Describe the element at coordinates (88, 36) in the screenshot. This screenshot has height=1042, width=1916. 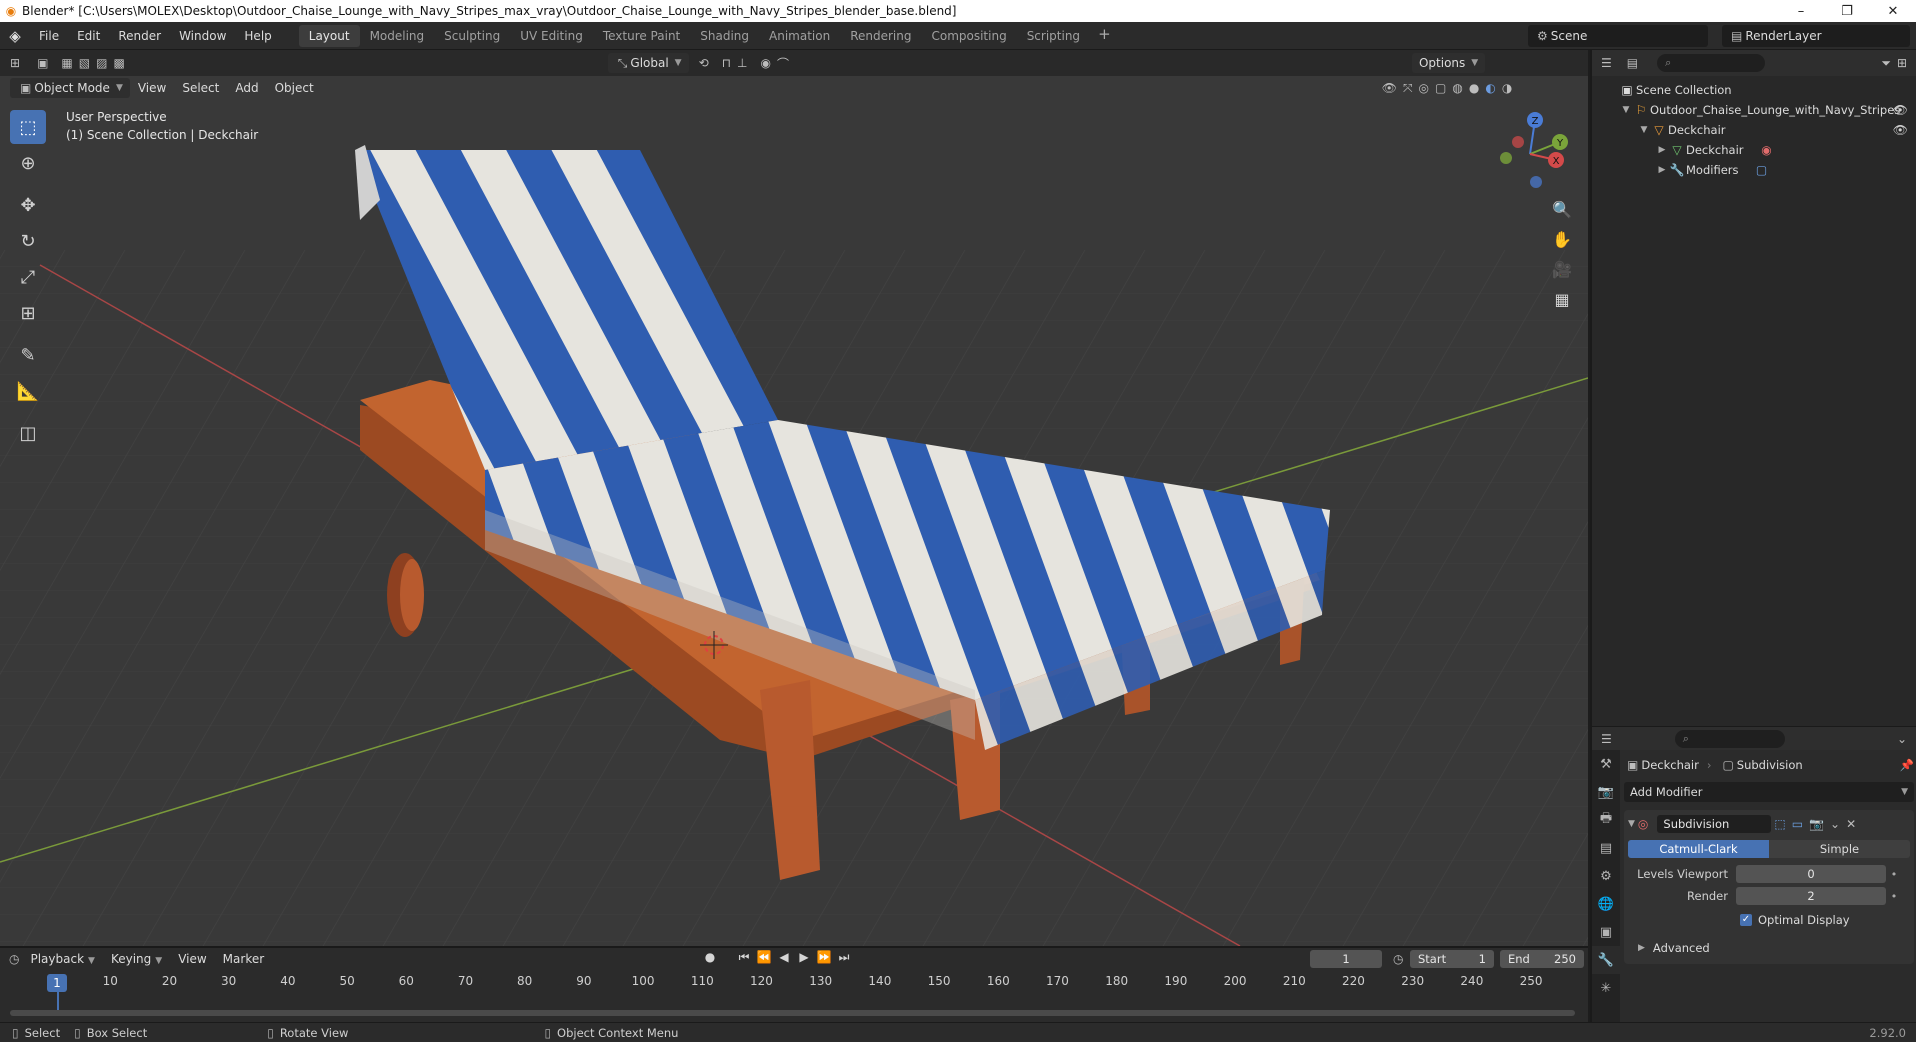
I see `menu-edit: Edit` at that location.